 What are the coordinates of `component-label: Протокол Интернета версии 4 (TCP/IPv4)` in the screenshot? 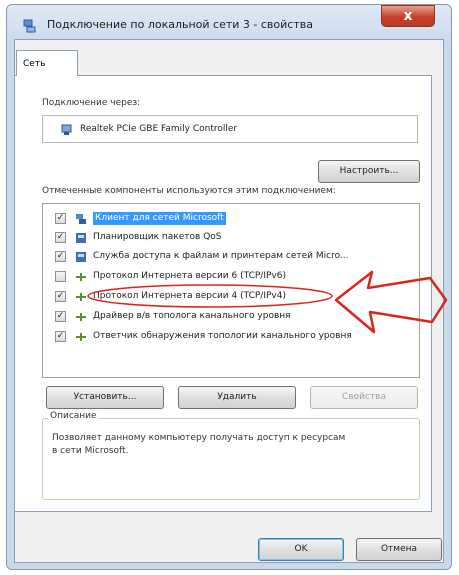 It's located at (189, 296).